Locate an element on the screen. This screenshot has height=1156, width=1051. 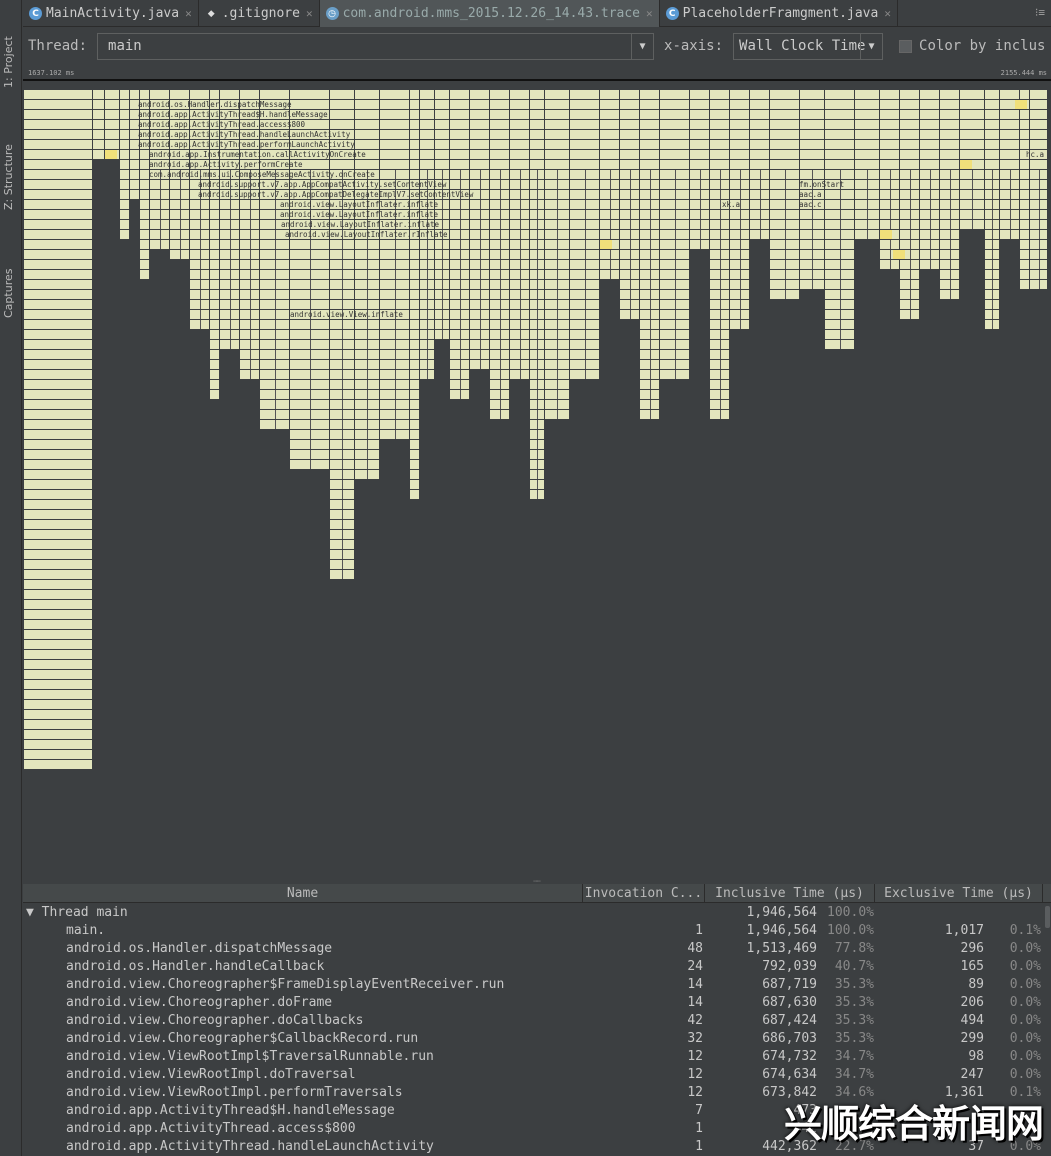
close-icon: ✕ is located at coordinates (649, 13).